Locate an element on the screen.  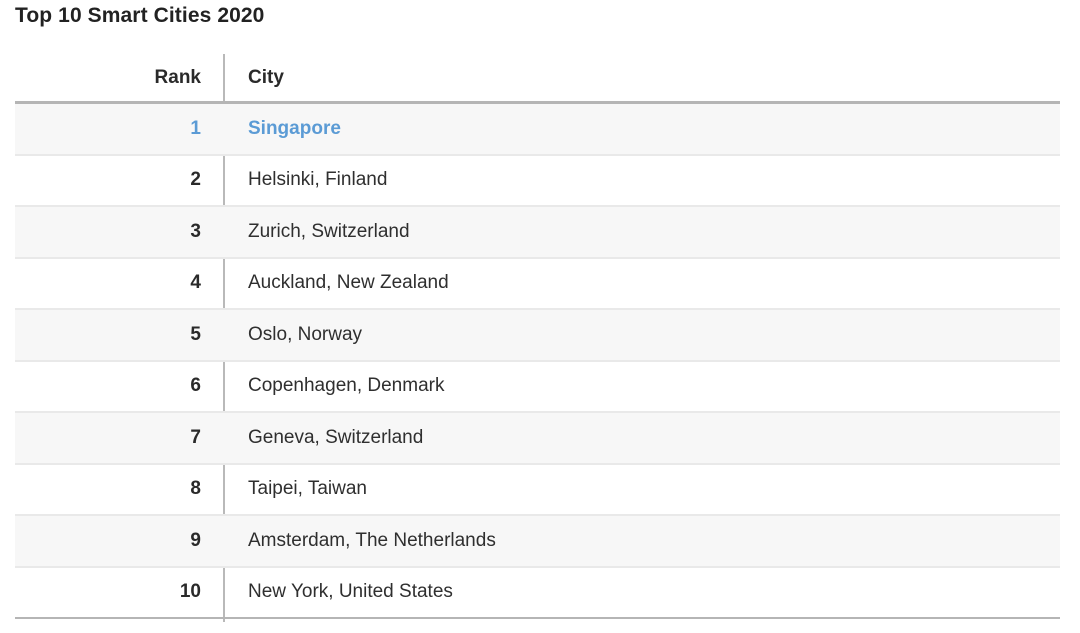
rank-cell: 10 is located at coordinates (190, 592).